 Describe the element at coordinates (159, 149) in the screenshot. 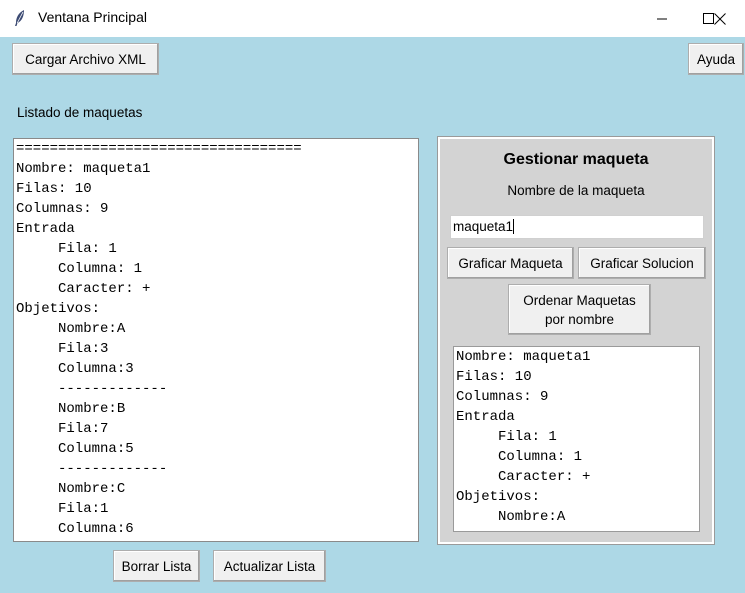

I see `list-line: ==================================` at that location.